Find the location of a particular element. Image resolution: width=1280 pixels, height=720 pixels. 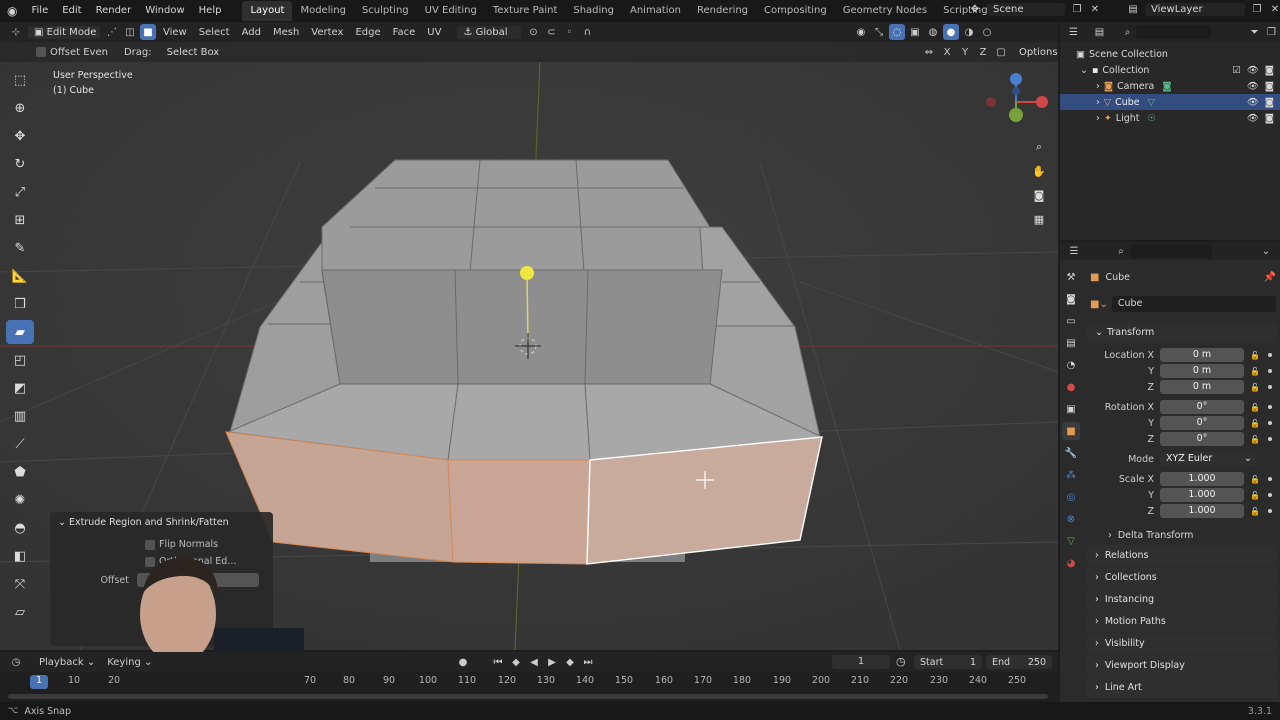

filter-icon: ⏷ is located at coordinates (1254, 32).